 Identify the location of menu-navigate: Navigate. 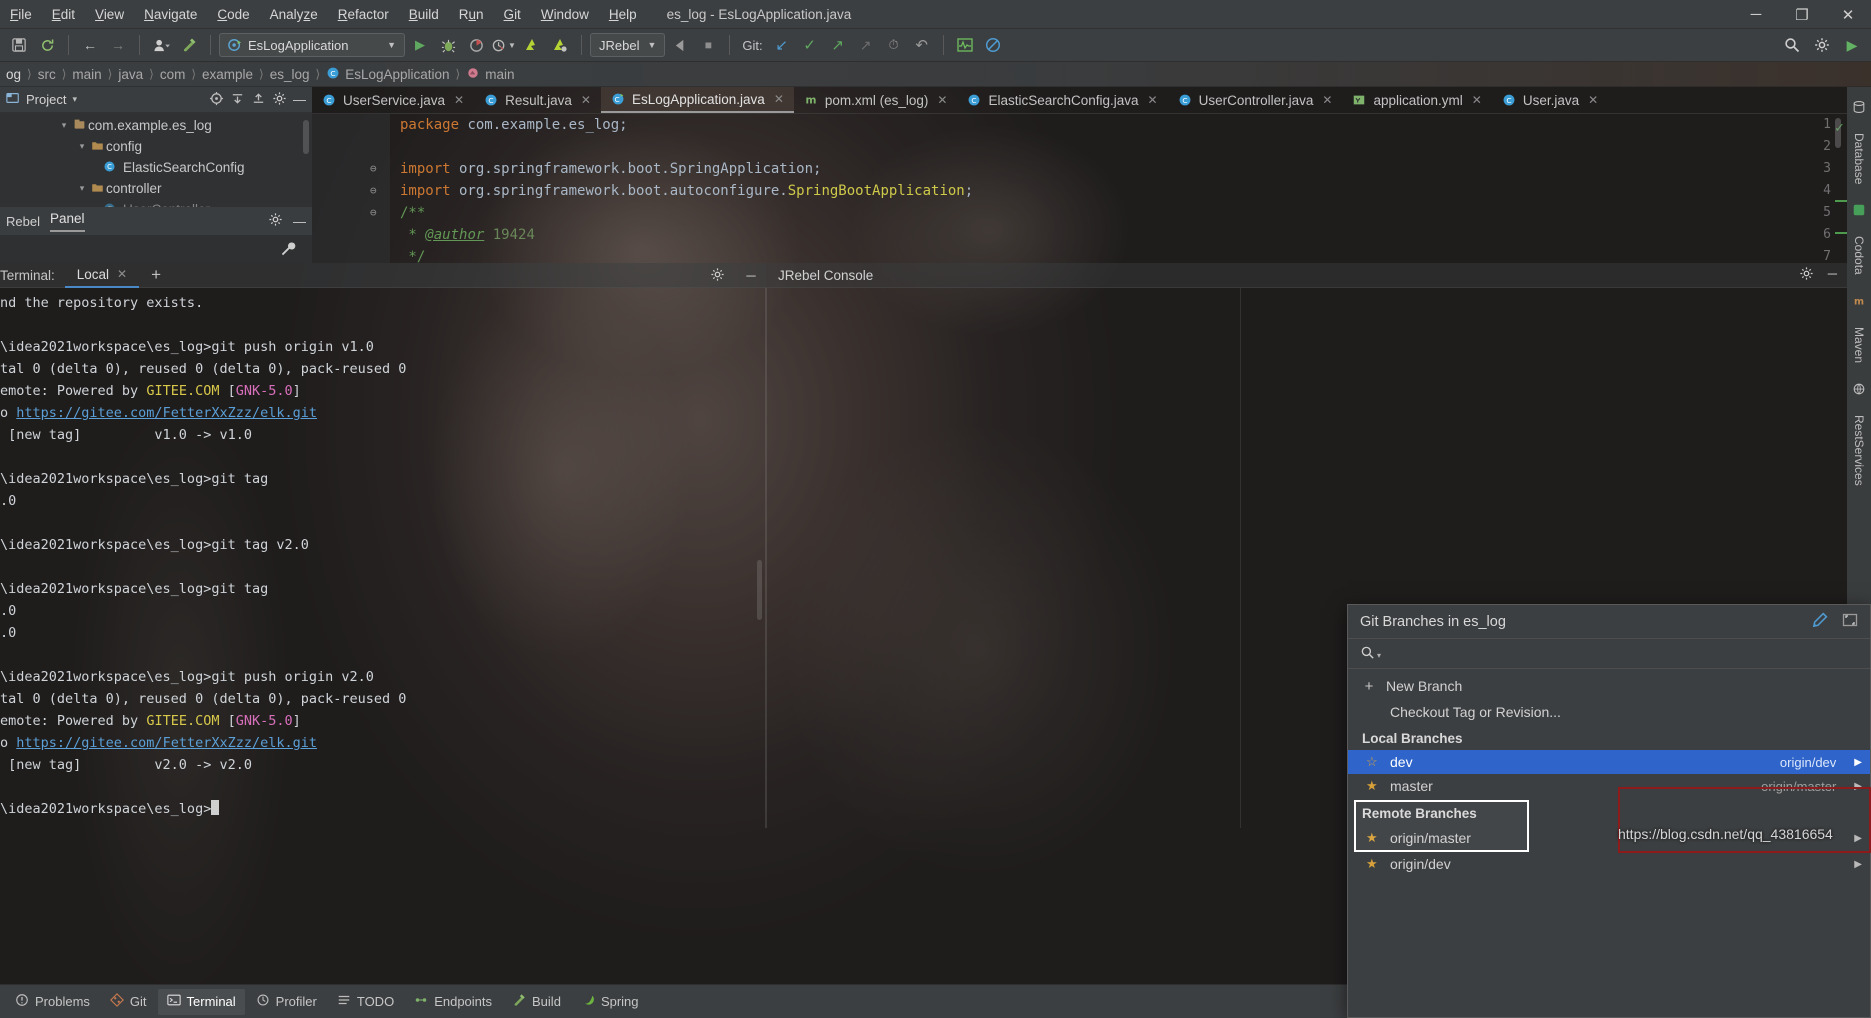
(170, 14).